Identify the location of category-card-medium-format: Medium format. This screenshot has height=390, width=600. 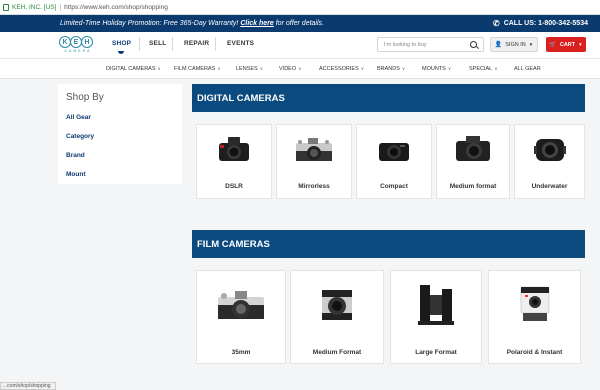
(473, 161).